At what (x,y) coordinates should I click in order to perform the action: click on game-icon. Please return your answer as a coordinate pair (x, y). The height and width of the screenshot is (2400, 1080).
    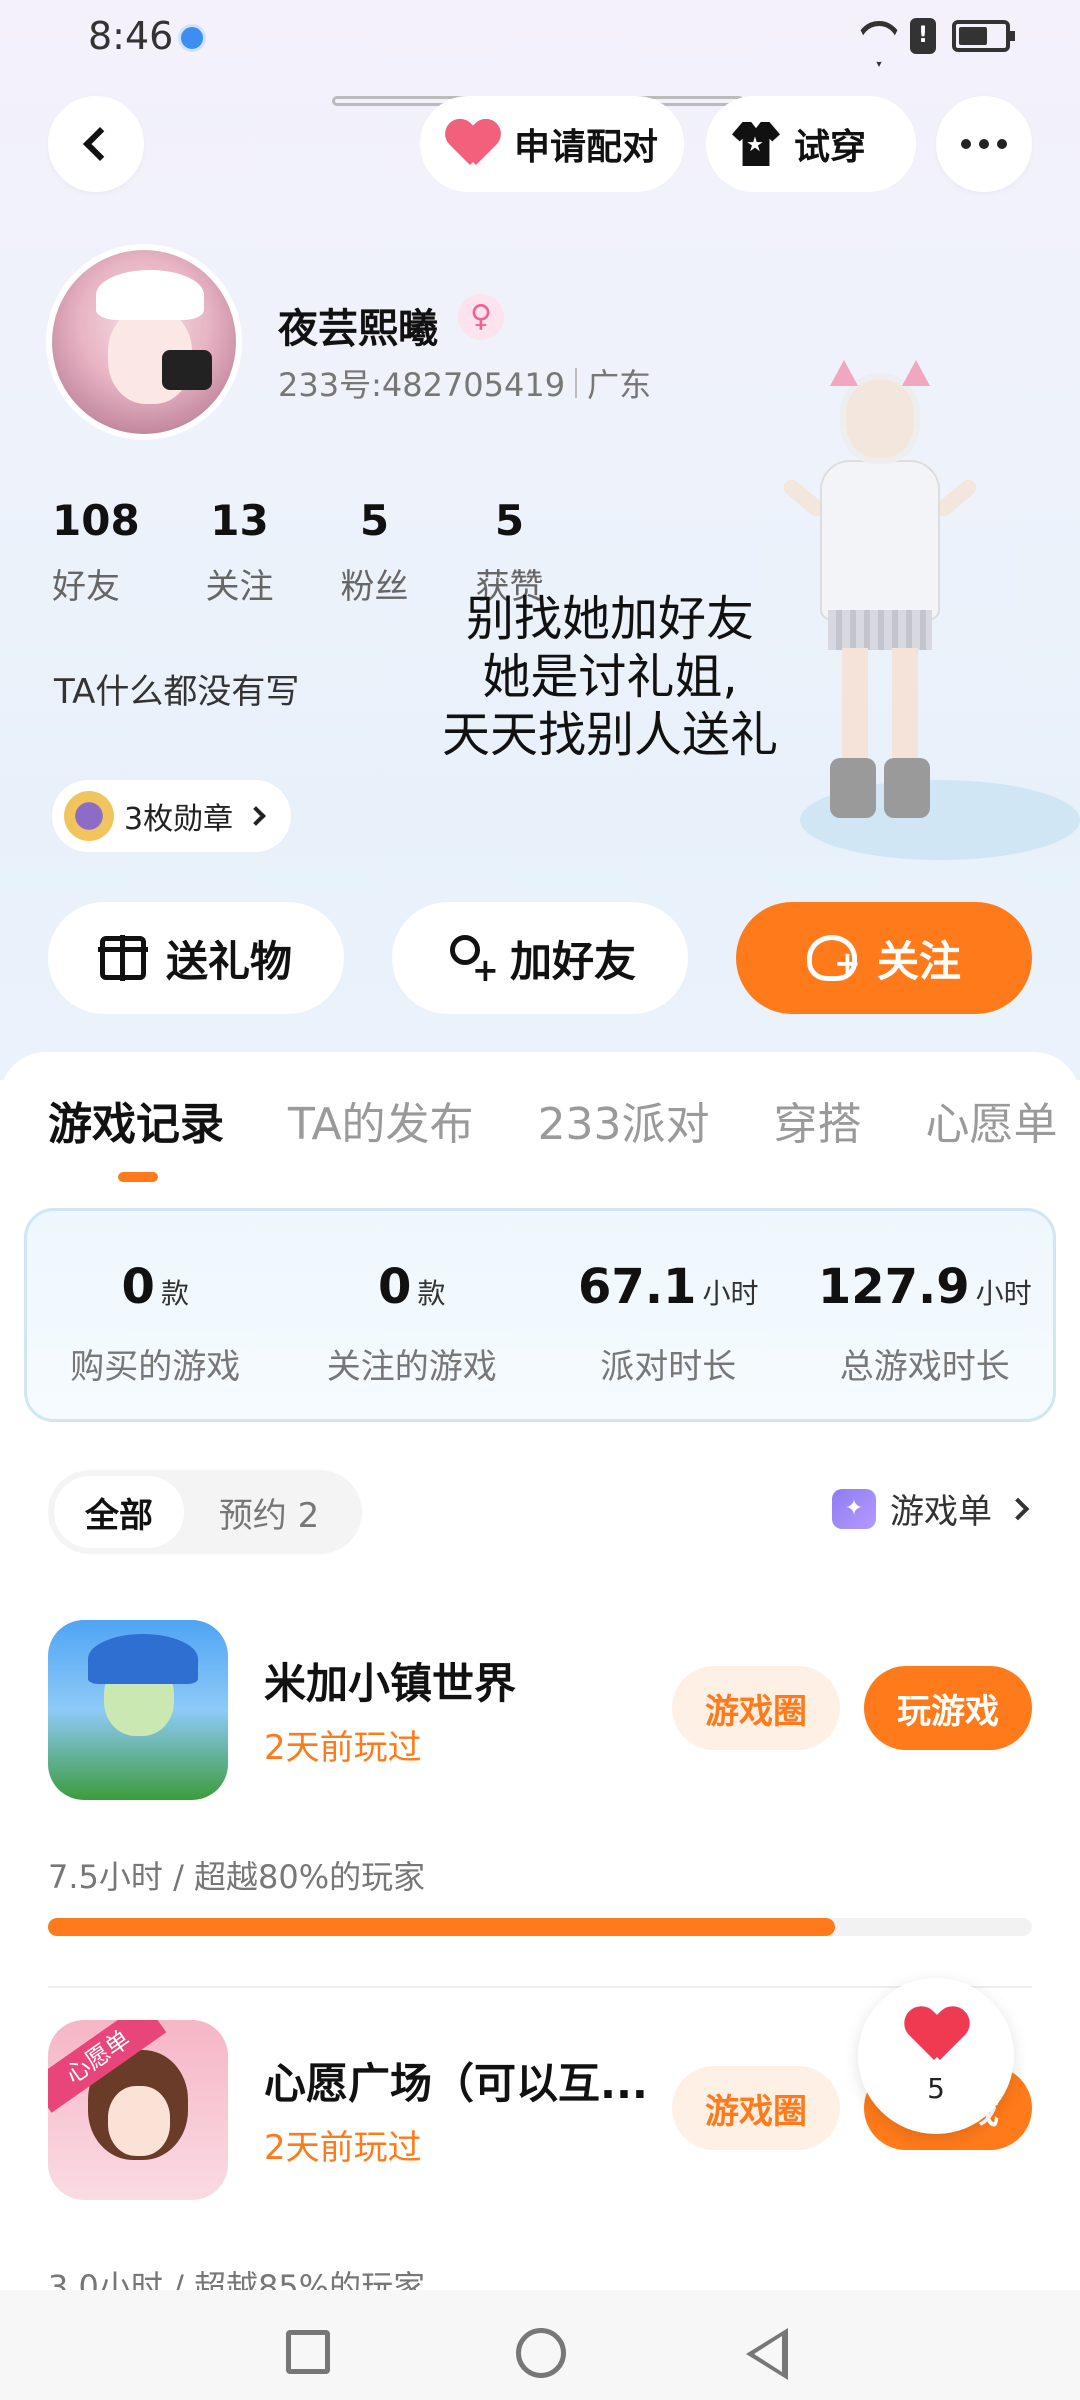
    Looking at the image, I should click on (138, 1710).